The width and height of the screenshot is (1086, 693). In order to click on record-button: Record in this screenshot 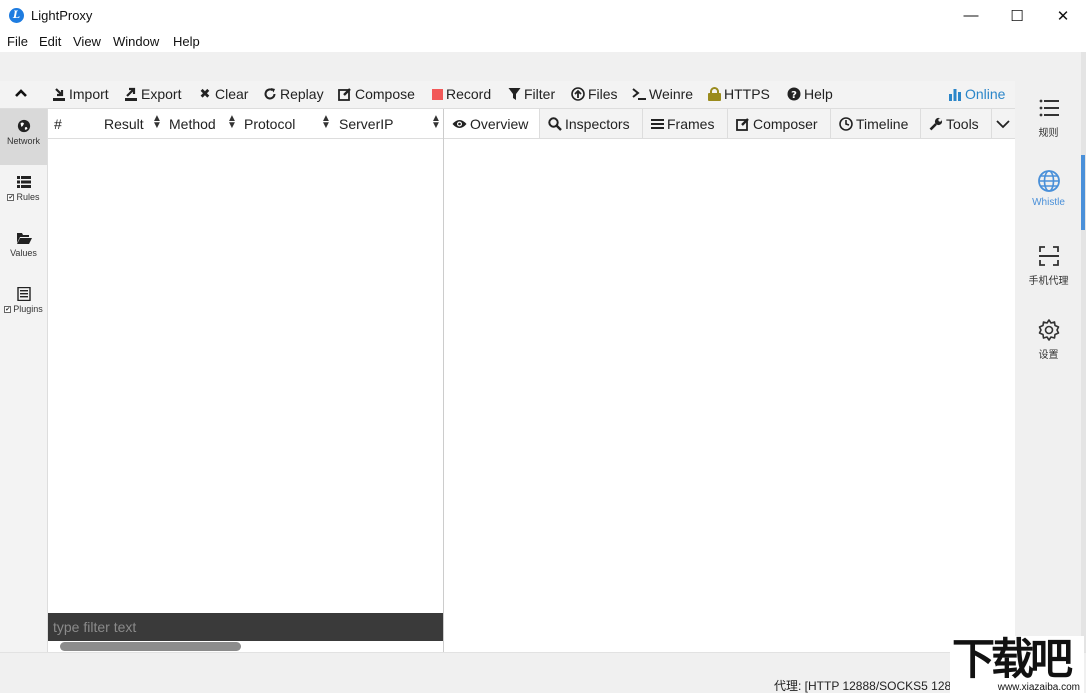, I will do `click(461, 94)`.